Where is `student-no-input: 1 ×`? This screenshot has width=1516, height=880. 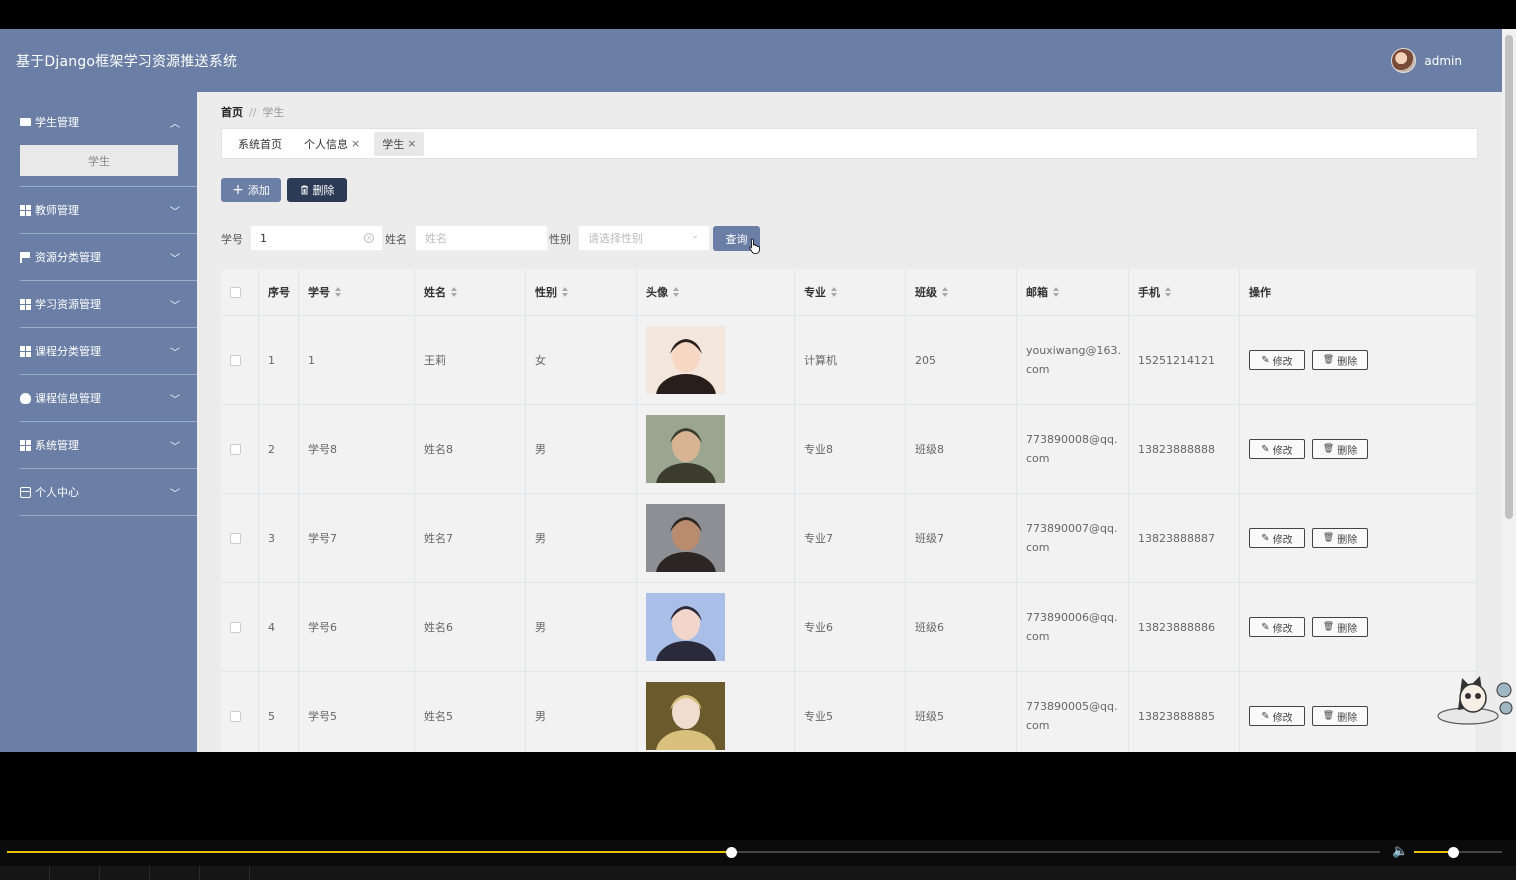 student-no-input: 1 × is located at coordinates (316, 238).